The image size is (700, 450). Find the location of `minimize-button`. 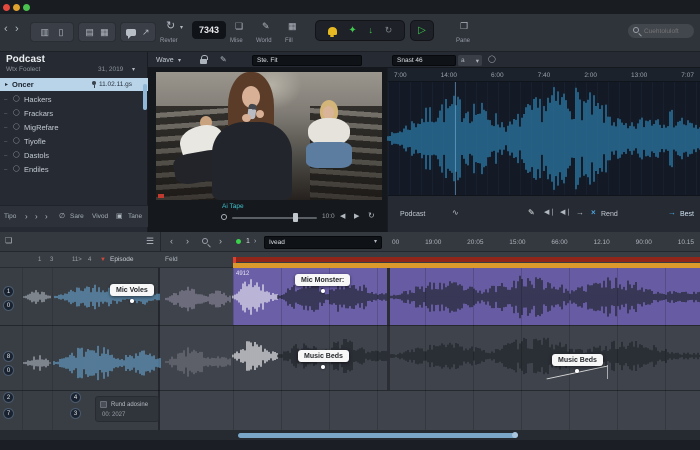

minimize-button is located at coordinates (16, 7).